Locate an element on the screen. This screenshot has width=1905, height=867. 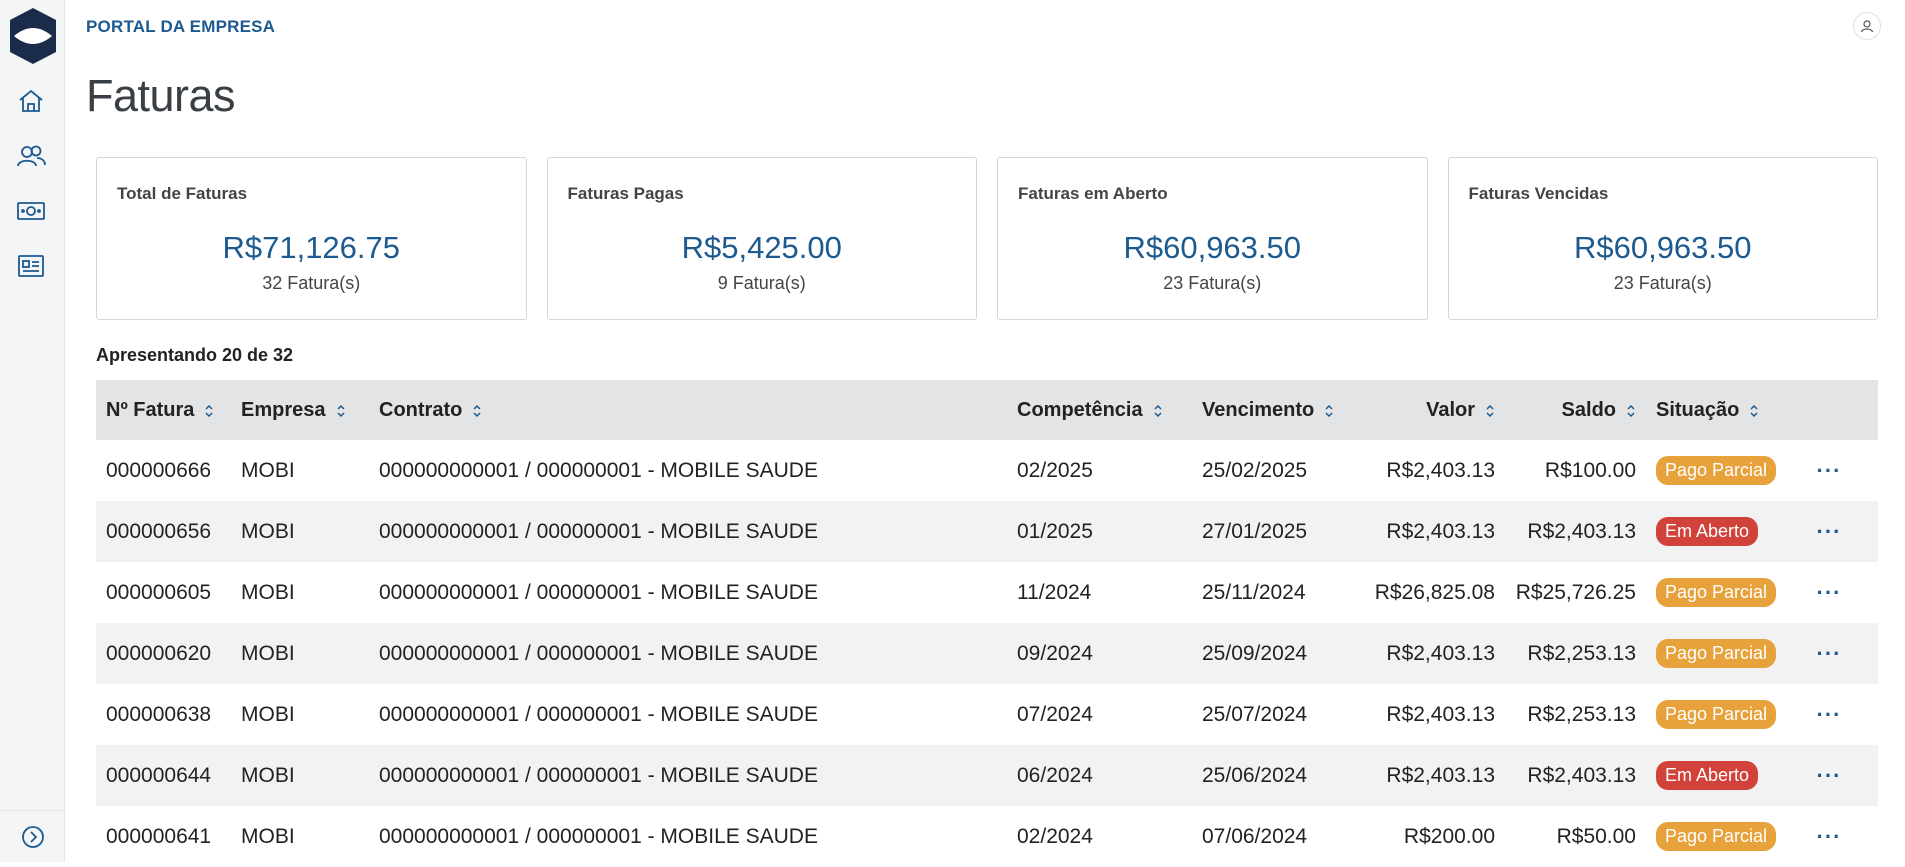
cell-competencia: 01/2025 is located at coordinates (1055, 531).